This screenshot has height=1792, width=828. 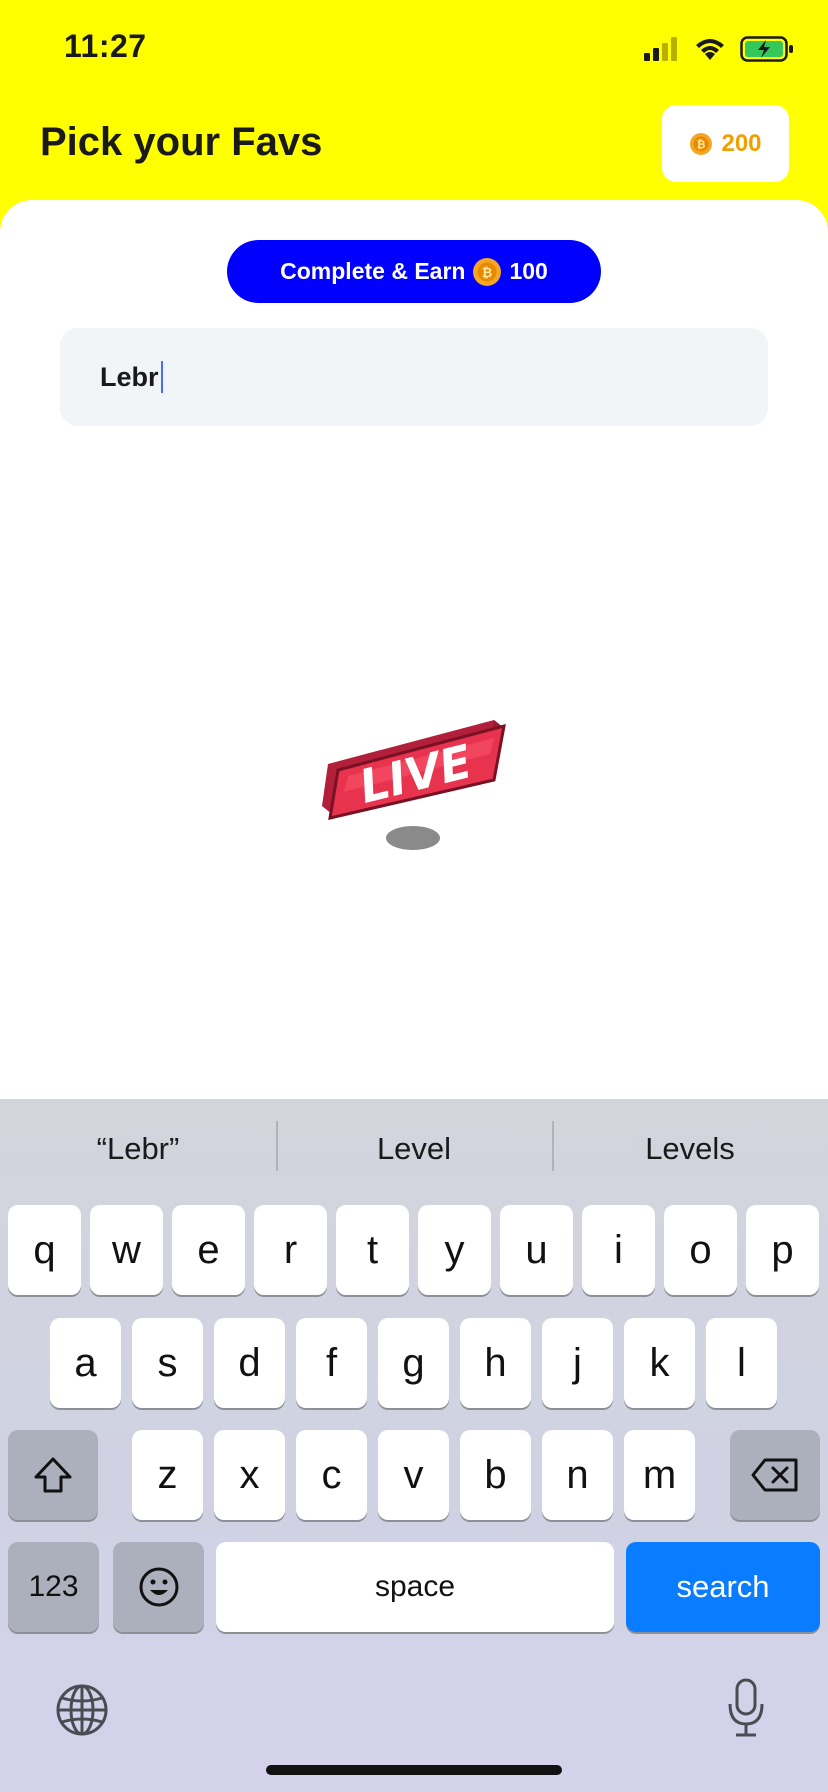 I want to click on coin-balance: 200, so click(x=741, y=143).